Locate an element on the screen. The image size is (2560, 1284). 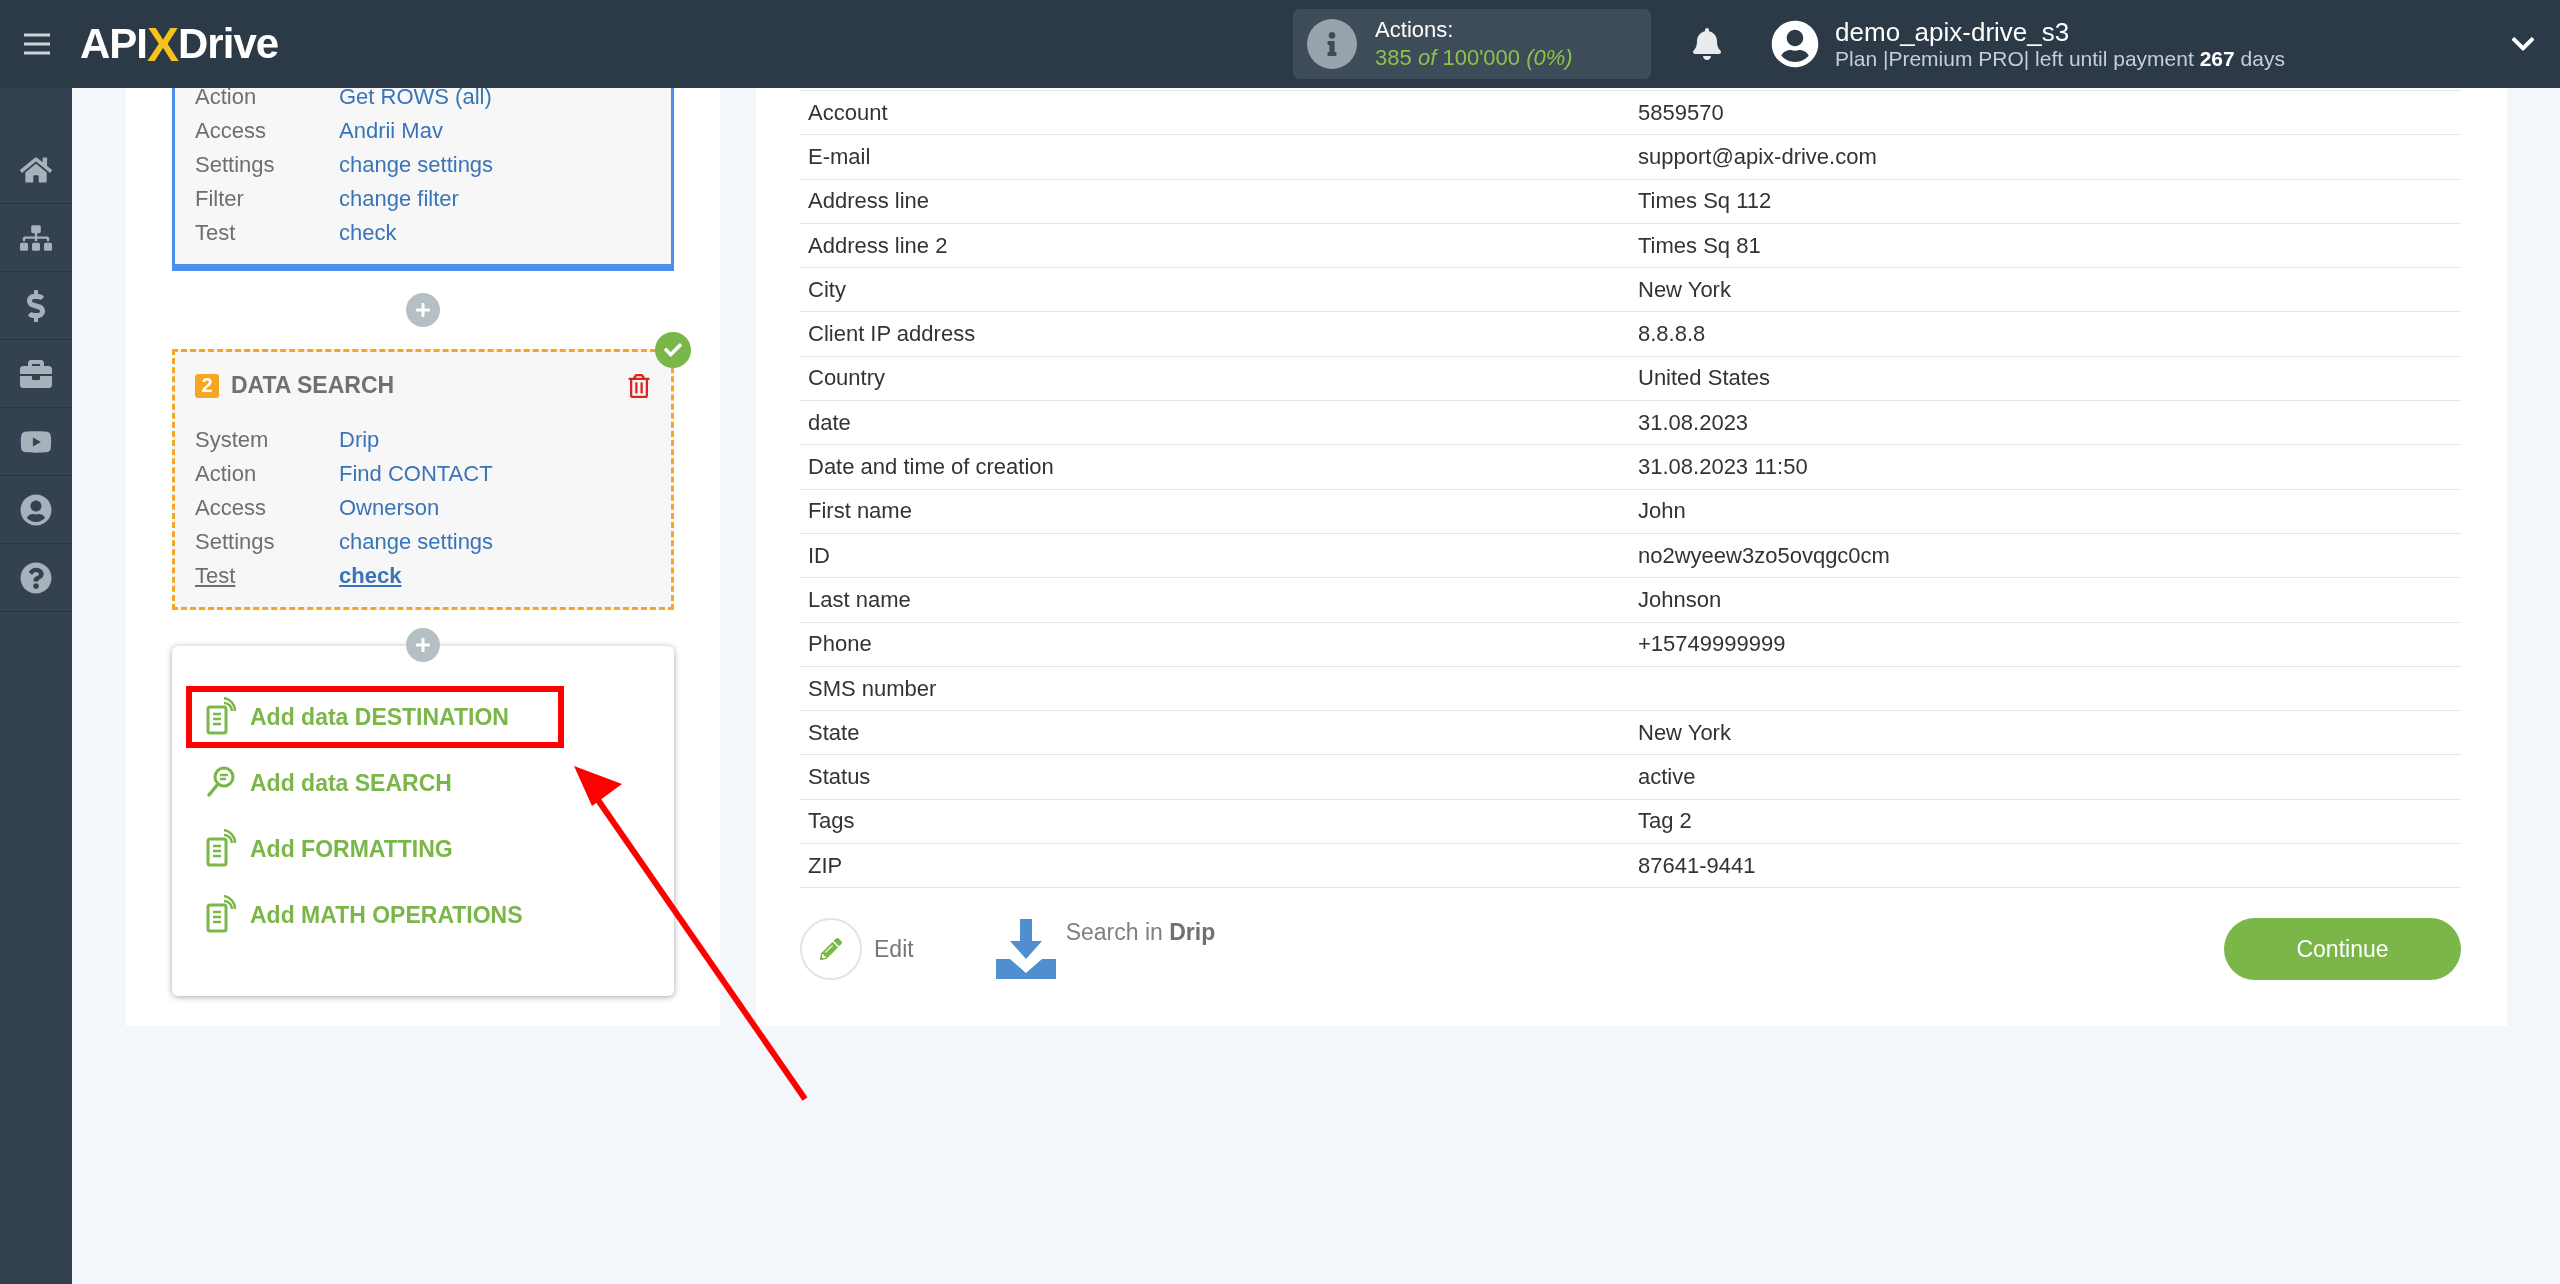
pencil-icon is located at coordinates (831, 949).